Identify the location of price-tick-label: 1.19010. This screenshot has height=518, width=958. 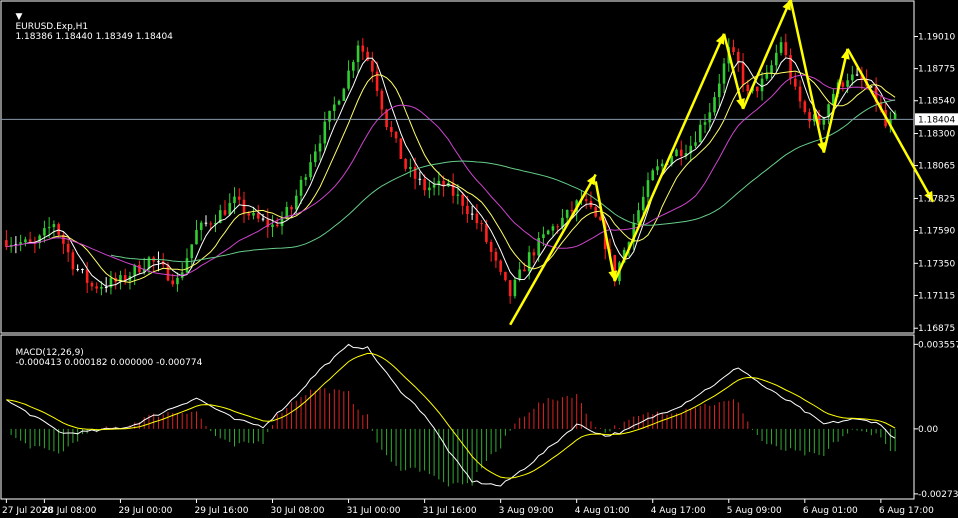
(936, 38).